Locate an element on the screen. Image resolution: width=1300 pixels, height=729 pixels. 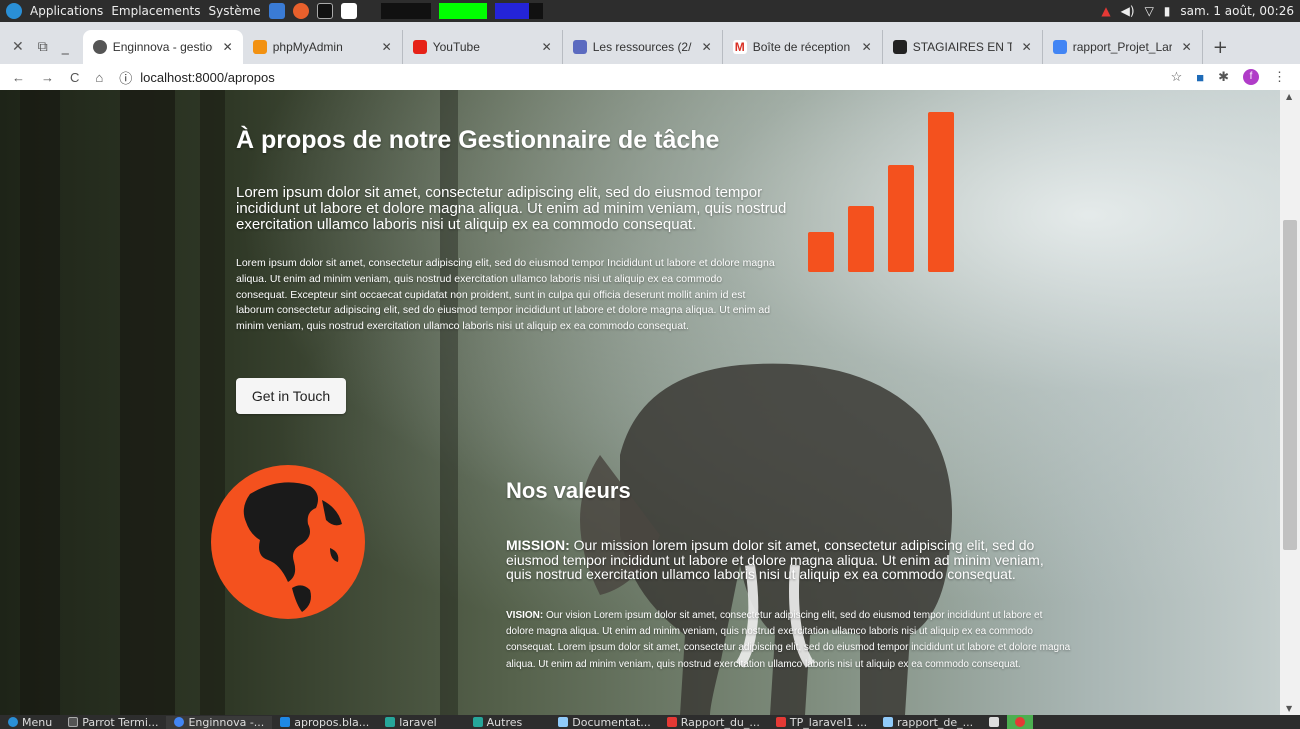
docs-icon is located at coordinates (1059, 47).